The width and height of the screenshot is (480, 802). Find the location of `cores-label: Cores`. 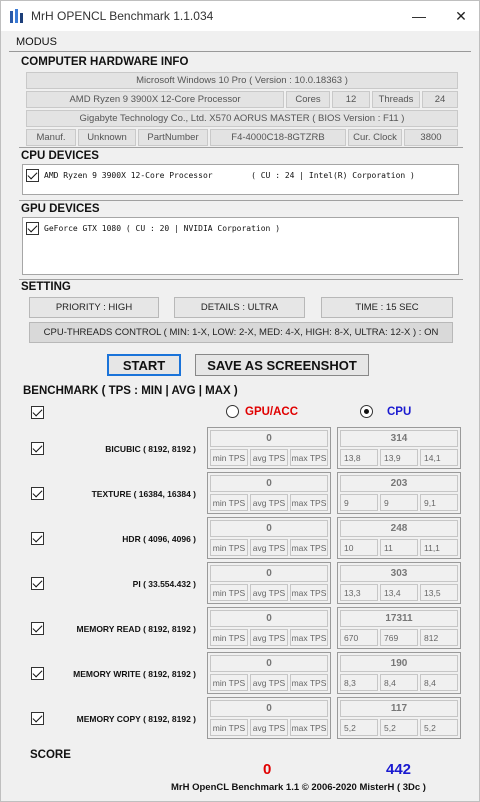

cores-label: Cores is located at coordinates (308, 99).